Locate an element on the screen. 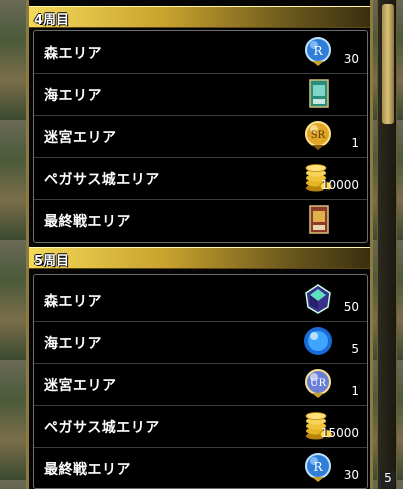 The width and height of the screenshot is (403, 489). reward-row: 森エリア R 30 is located at coordinates (200, 52).